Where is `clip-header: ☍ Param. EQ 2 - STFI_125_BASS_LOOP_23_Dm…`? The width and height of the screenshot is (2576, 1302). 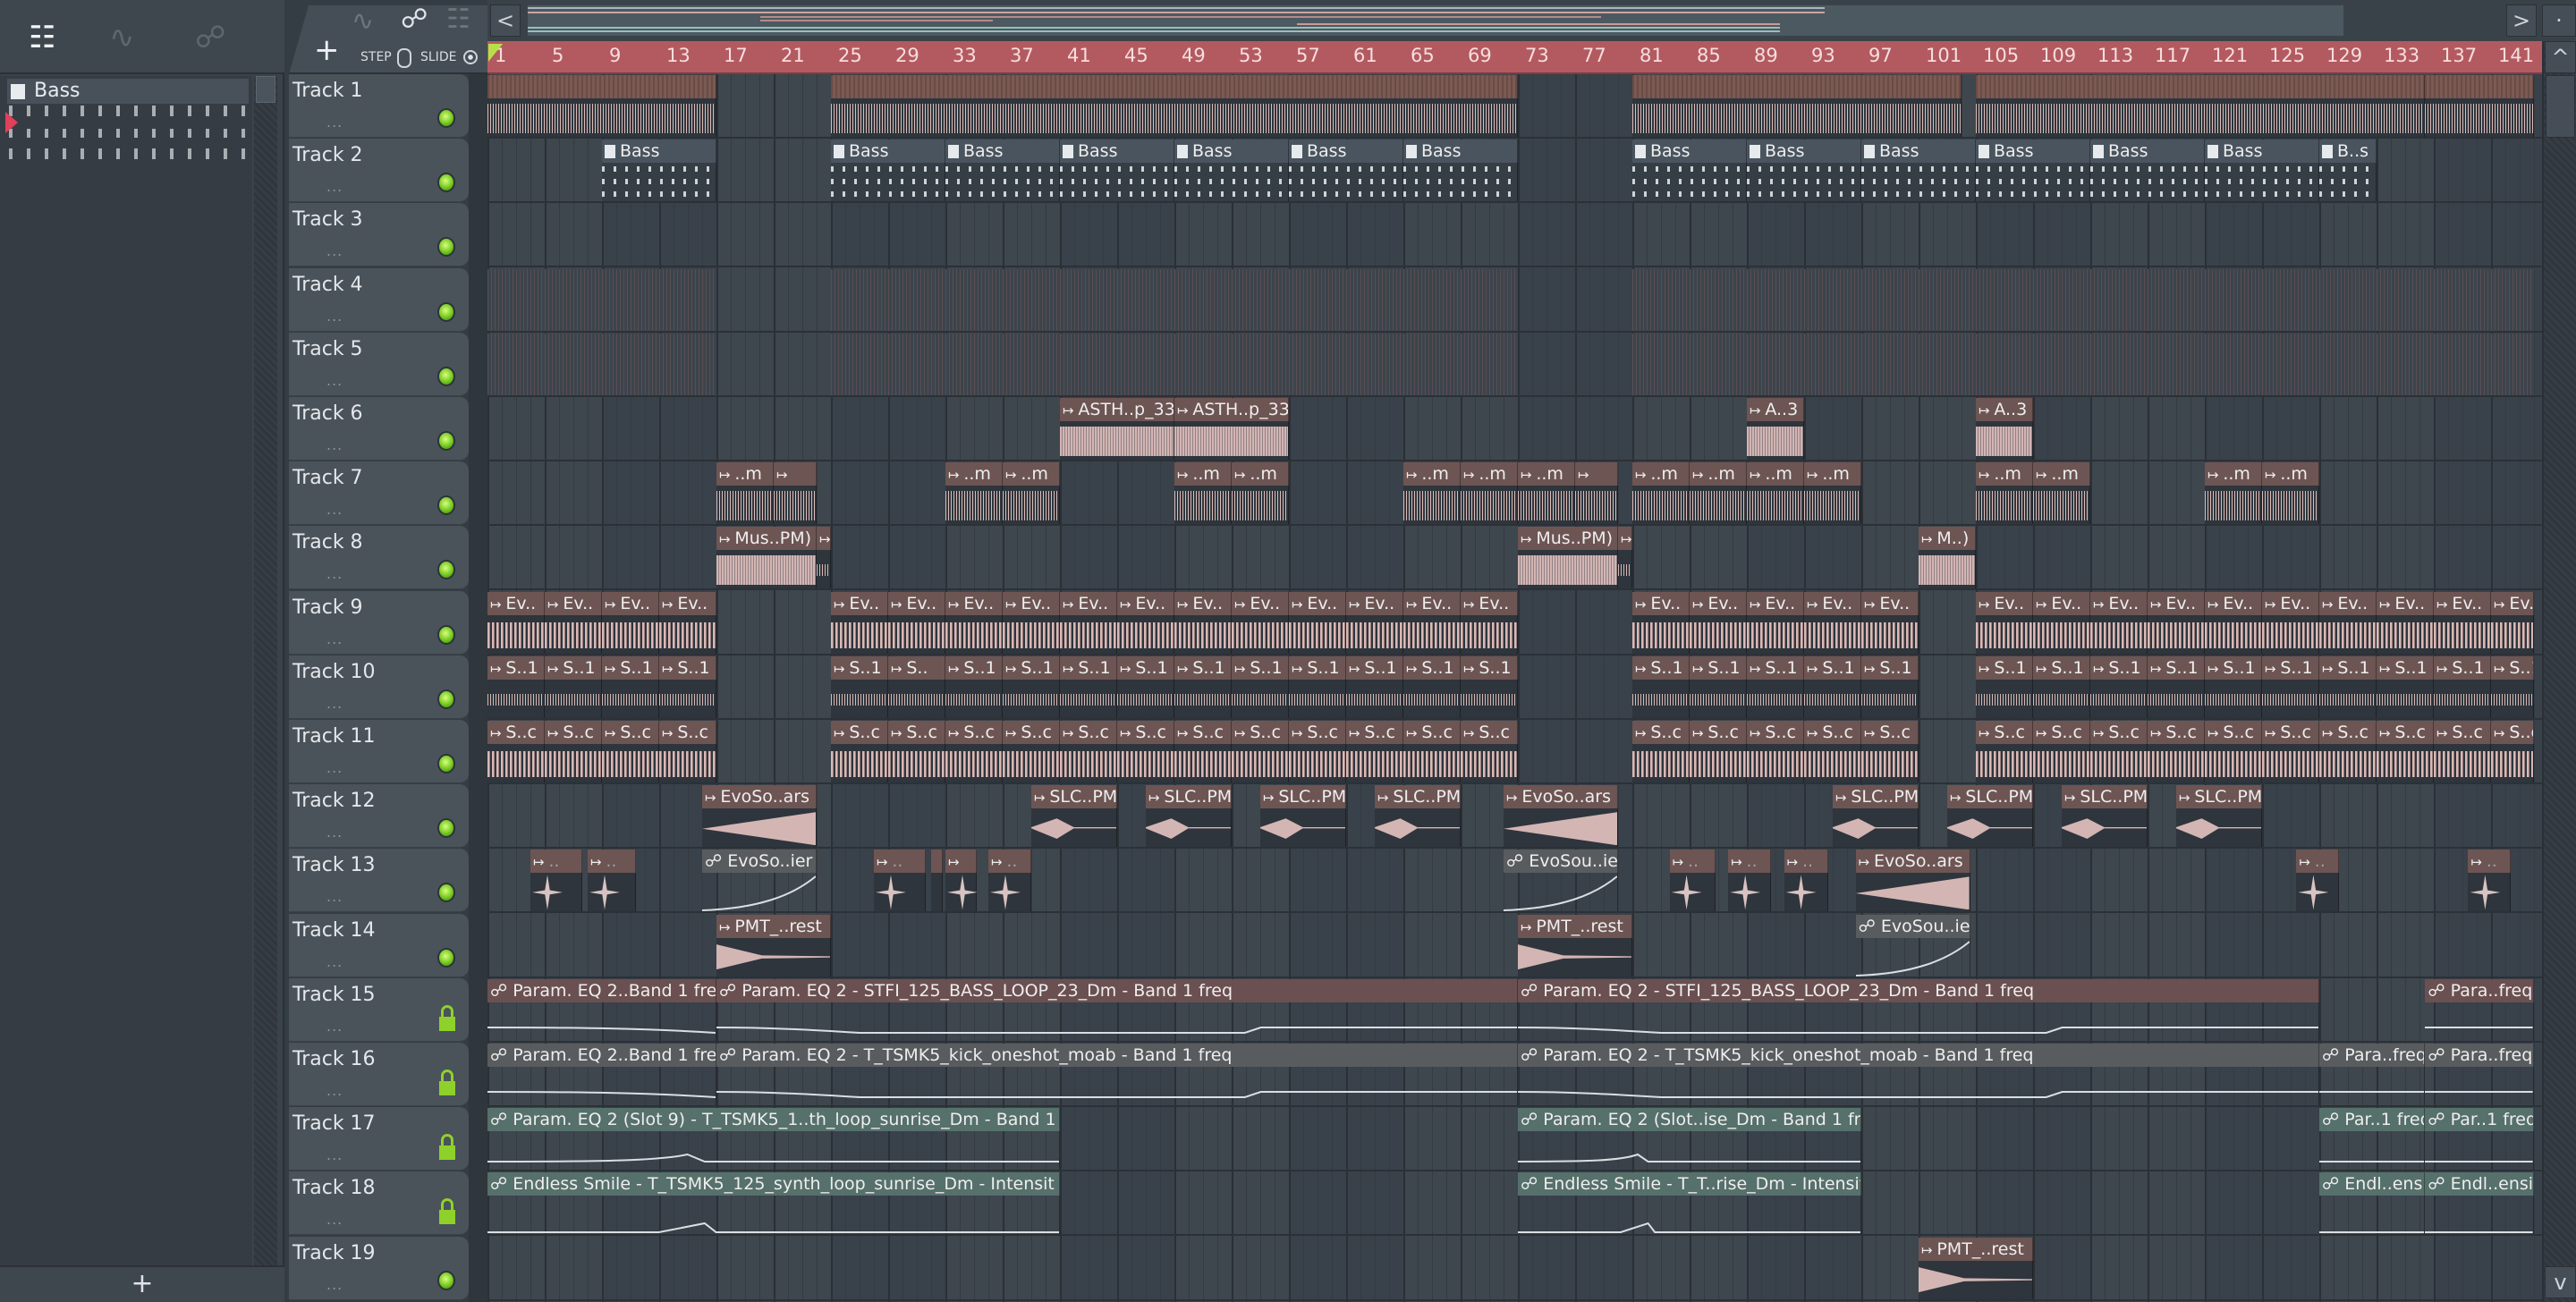 clip-header: ☍ Param. EQ 2 - STFI_125_BASS_LOOP_23_Dm… is located at coordinates (1117, 990).